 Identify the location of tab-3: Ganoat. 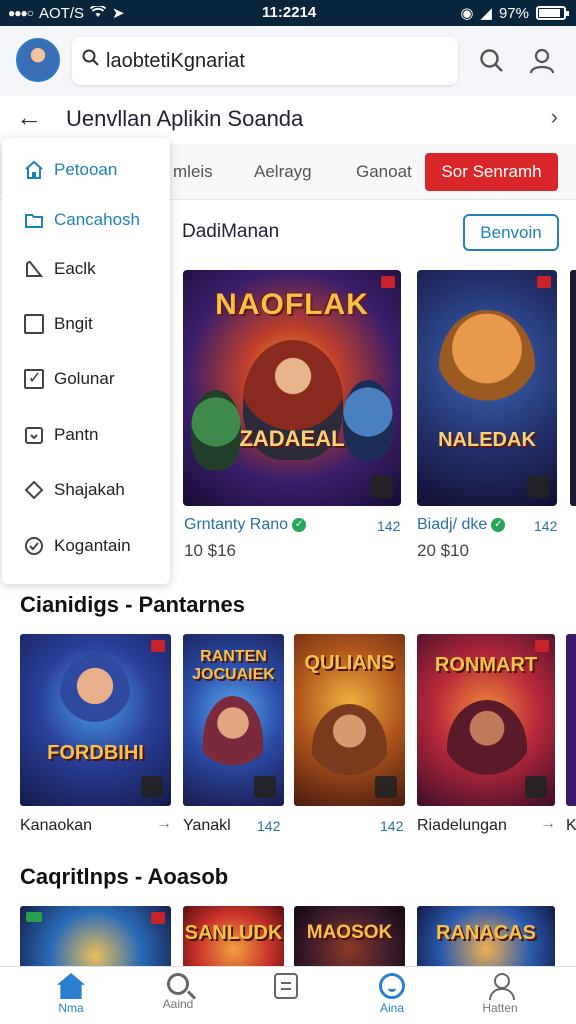
(384, 172).